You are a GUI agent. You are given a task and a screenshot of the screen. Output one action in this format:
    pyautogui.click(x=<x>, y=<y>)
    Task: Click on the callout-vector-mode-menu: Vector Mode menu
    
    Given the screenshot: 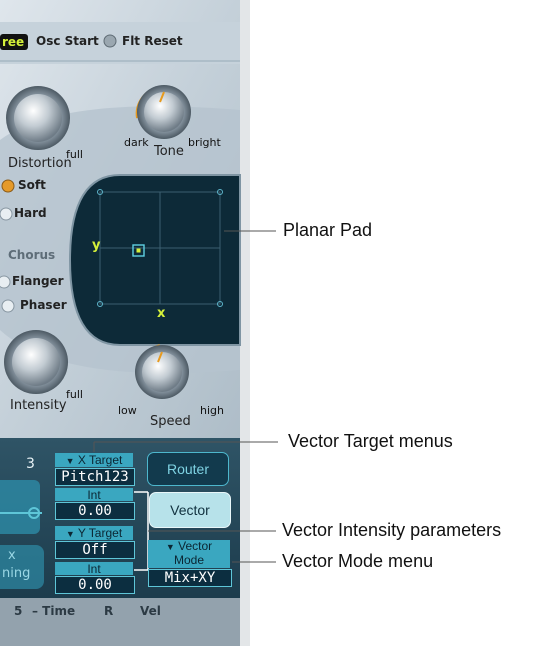 What is the action you would take?
    pyautogui.click(x=358, y=561)
    